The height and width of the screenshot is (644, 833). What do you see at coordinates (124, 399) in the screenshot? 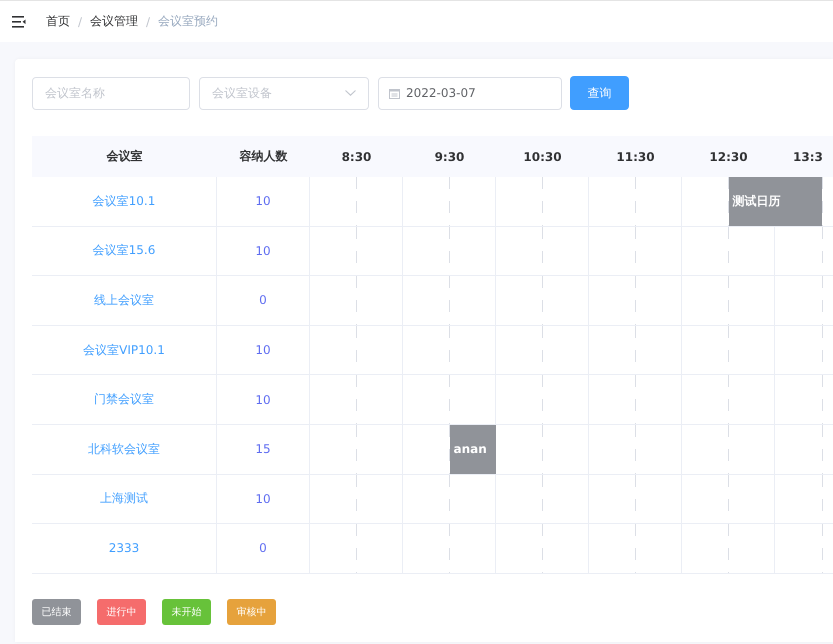
I see `room-name: 门禁会议室` at bounding box center [124, 399].